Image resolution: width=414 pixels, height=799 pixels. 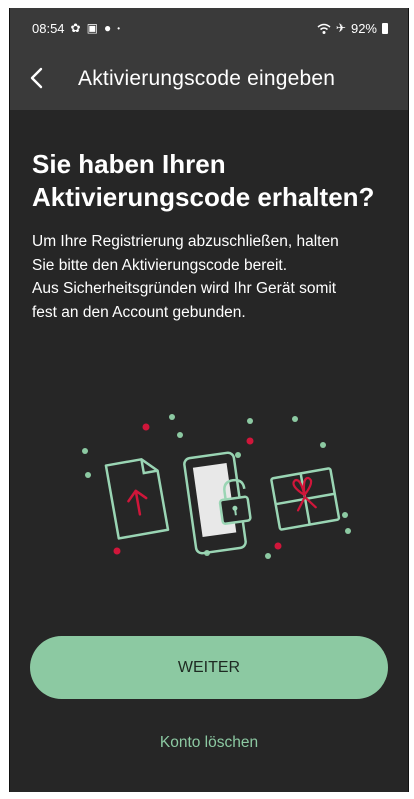 I want to click on status-right: ✈ 92%, so click(x=352, y=28).